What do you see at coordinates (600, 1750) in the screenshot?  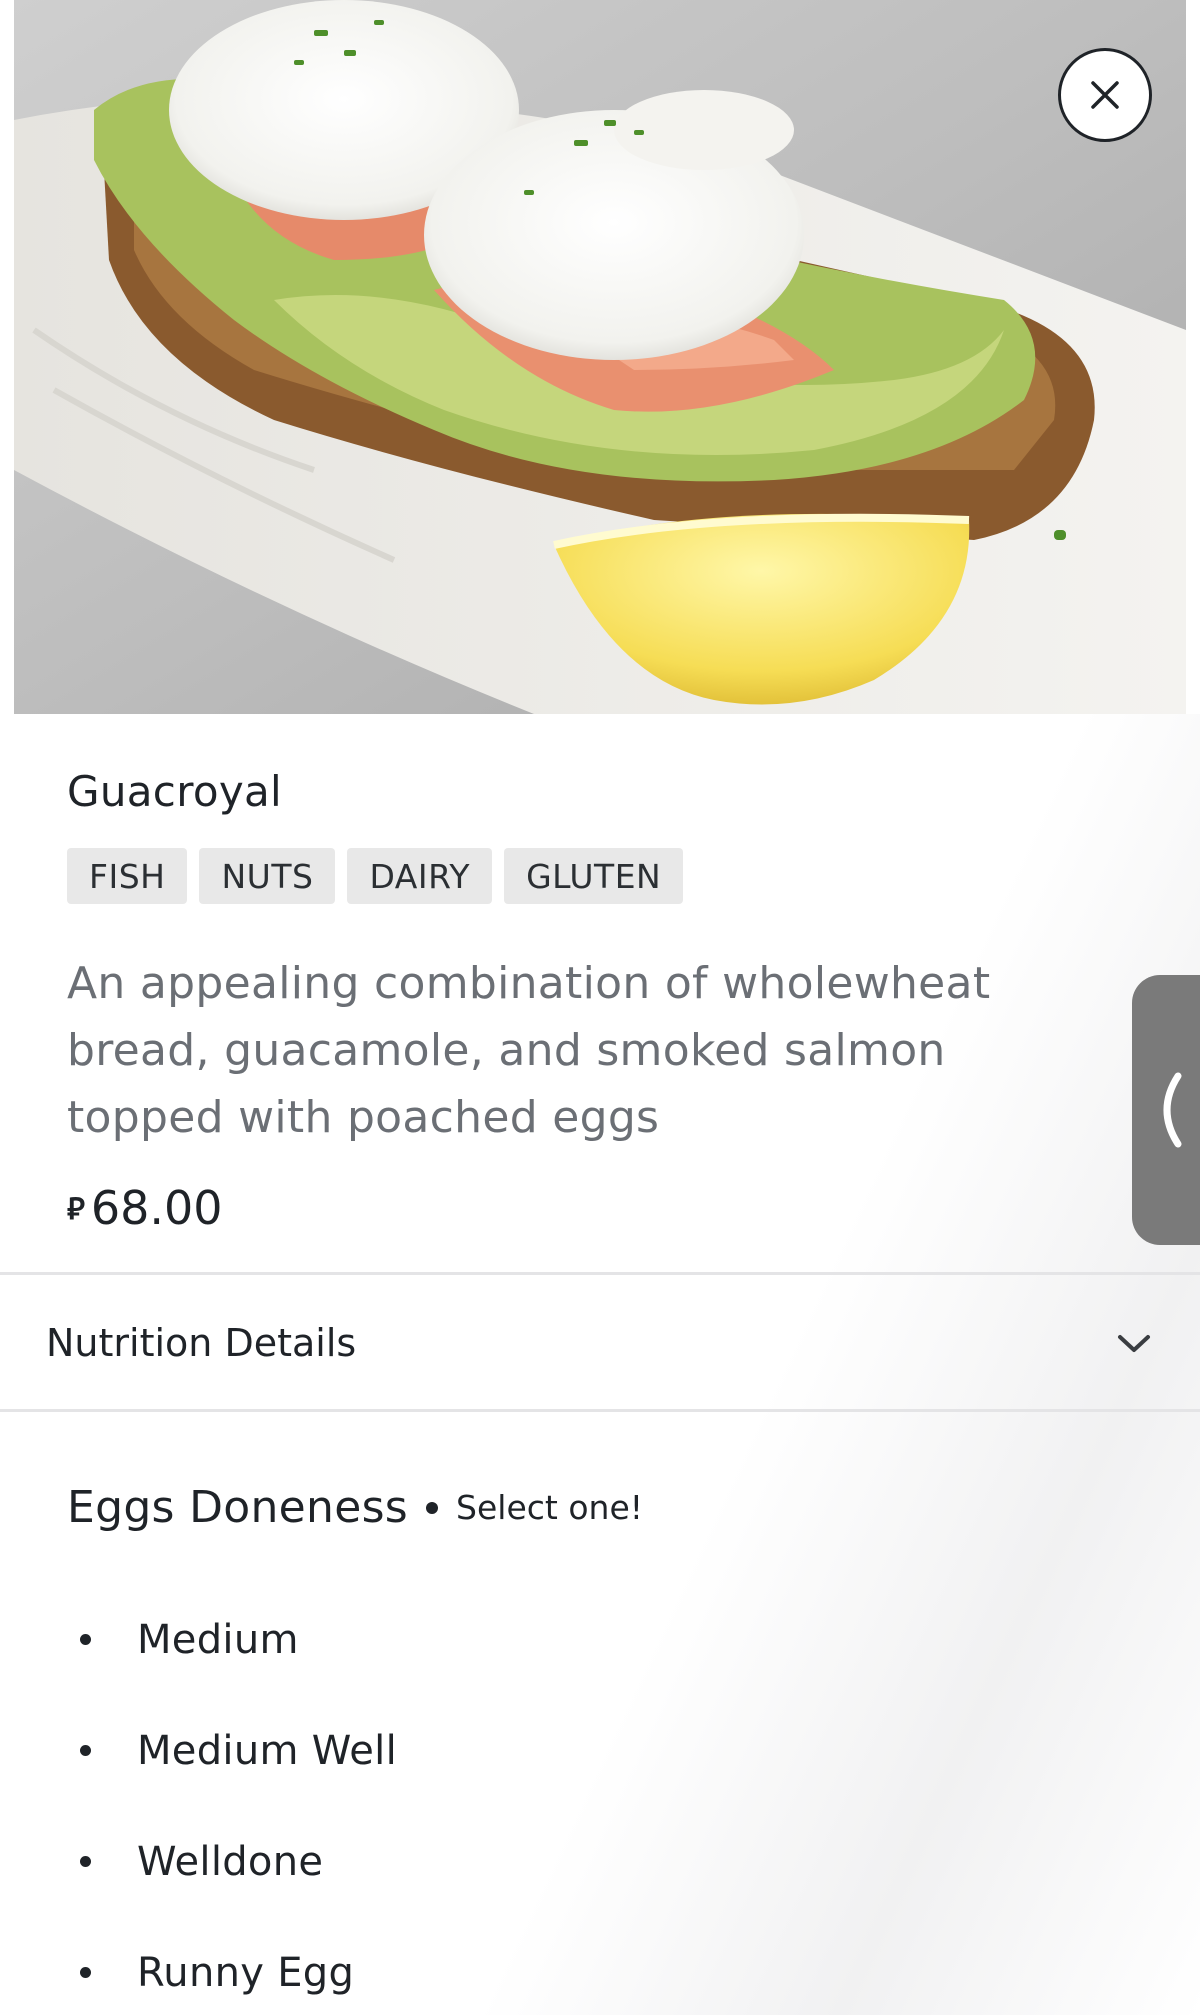 I see `option-item: Medium Well` at bounding box center [600, 1750].